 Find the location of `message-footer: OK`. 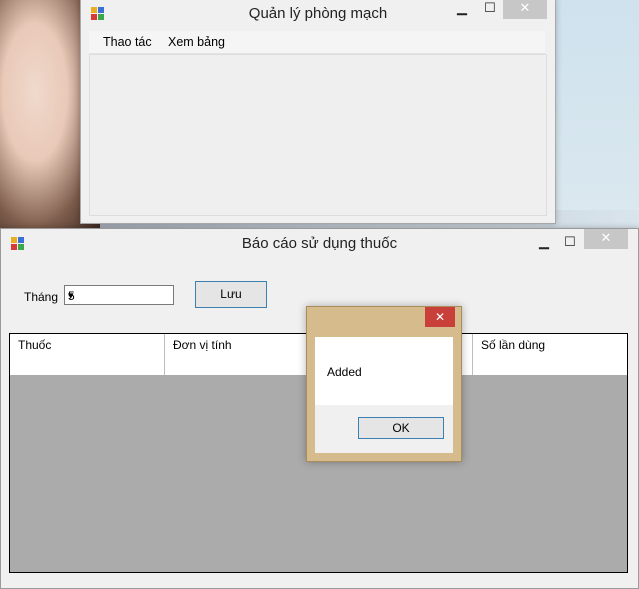

message-footer: OK is located at coordinates (384, 429).